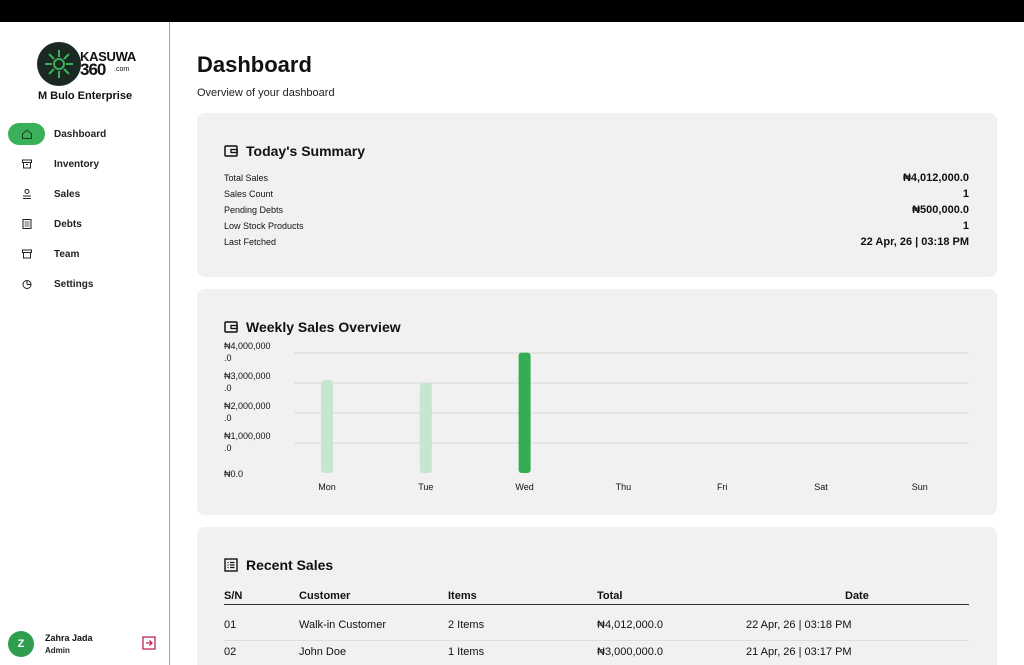 This screenshot has height=665, width=1024. I want to click on bar-wed, so click(524, 412).